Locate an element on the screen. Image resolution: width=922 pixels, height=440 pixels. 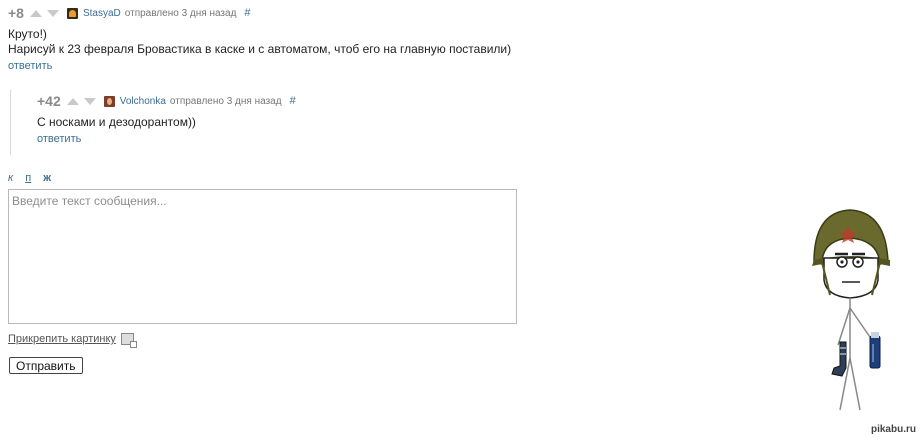
picture-icon is located at coordinates (128, 340).